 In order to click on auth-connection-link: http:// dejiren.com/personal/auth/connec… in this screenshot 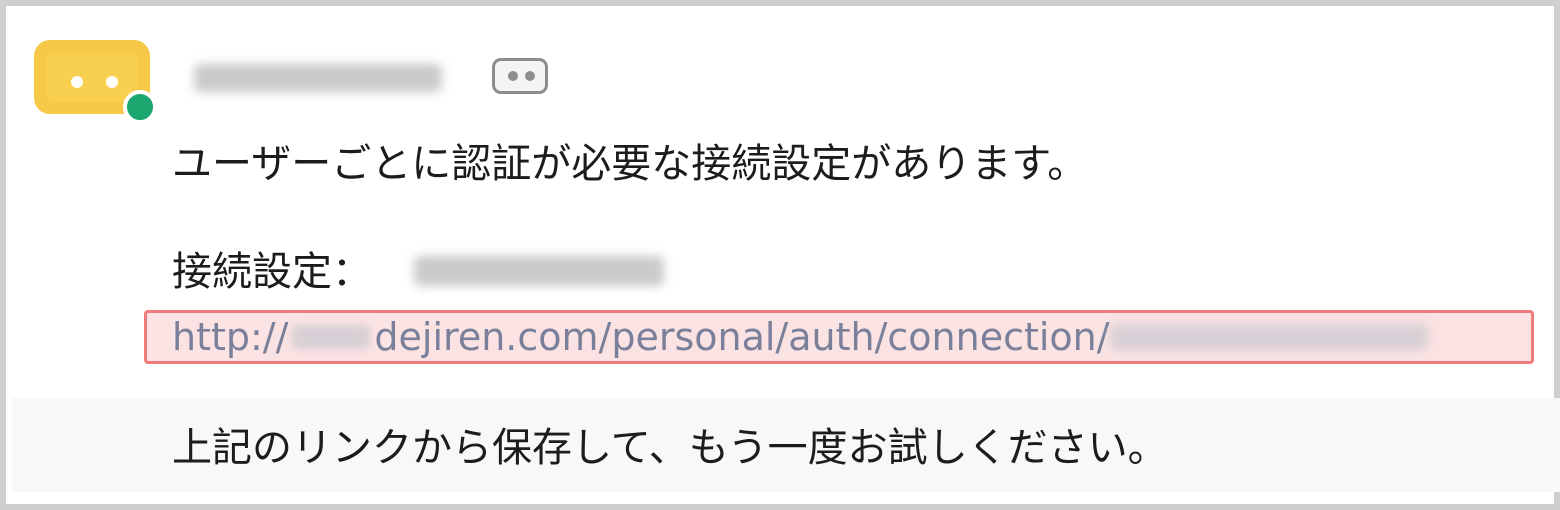, I will do `click(641, 337)`.